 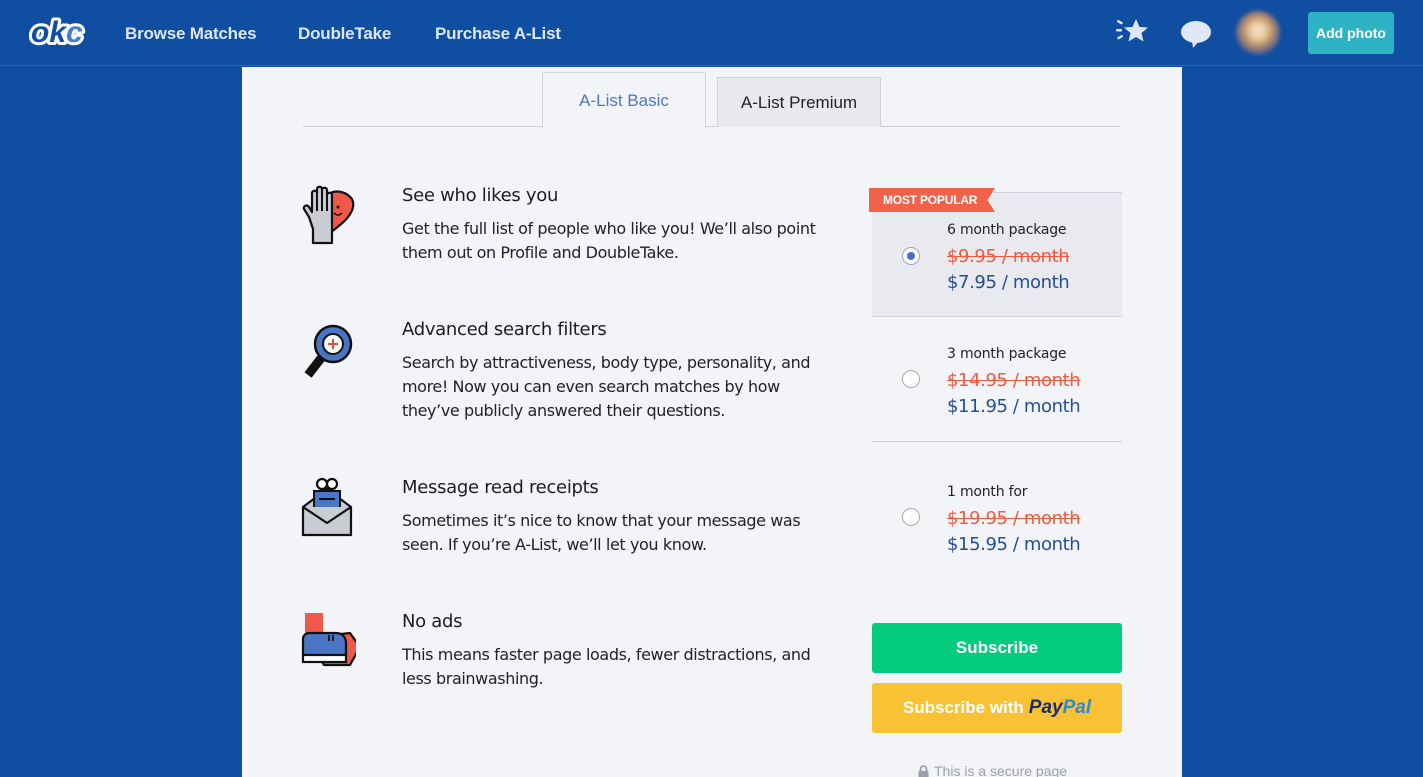 What do you see at coordinates (624, 100) in the screenshot?
I see `tab-alist-basic: A-List Basic` at bounding box center [624, 100].